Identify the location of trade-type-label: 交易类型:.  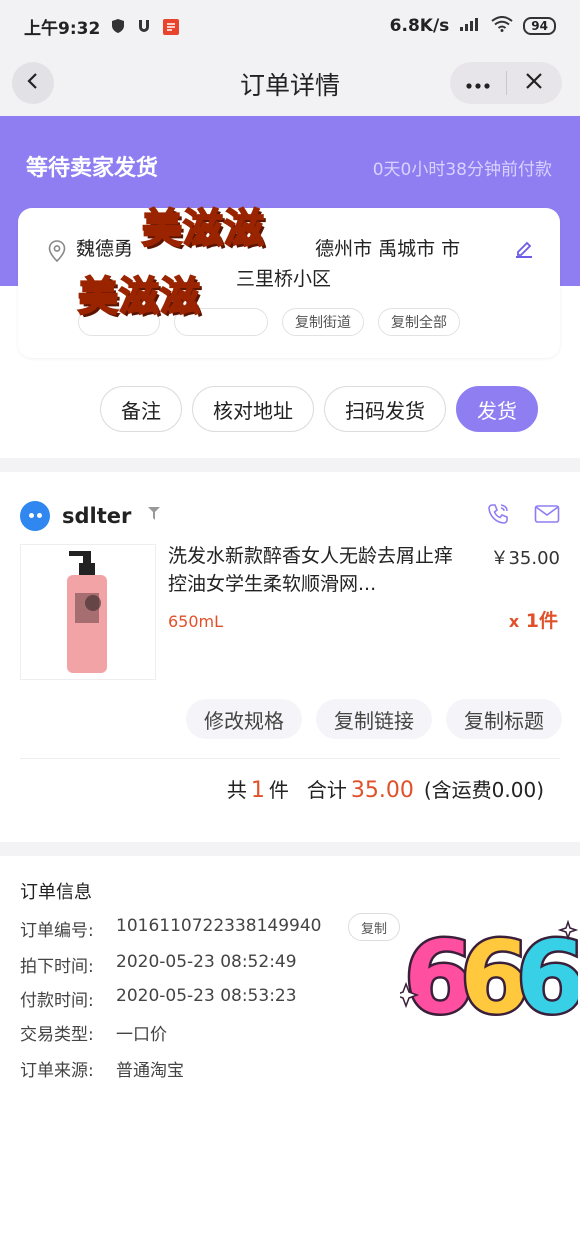
(57, 1035).